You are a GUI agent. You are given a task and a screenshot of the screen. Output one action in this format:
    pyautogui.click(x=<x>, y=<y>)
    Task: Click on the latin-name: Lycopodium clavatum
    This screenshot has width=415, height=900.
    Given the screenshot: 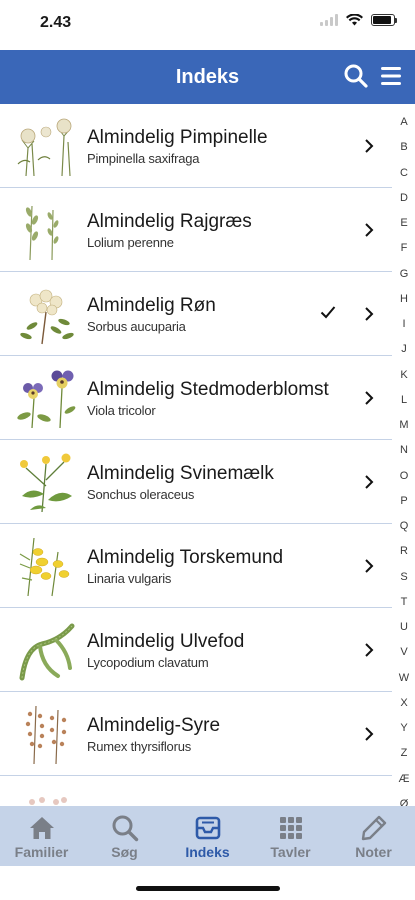 What is the action you would take?
    pyautogui.click(x=148, y=662)
    